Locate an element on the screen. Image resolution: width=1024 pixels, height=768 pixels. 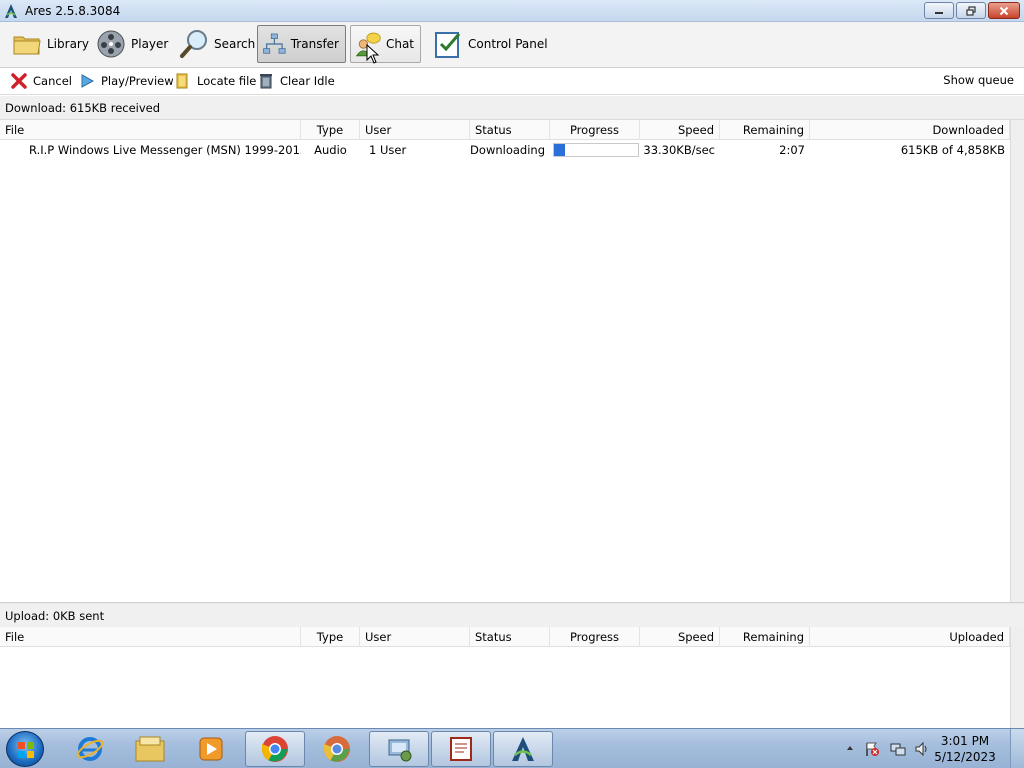
taskbar-explorer is located at coordinates (150, 749).